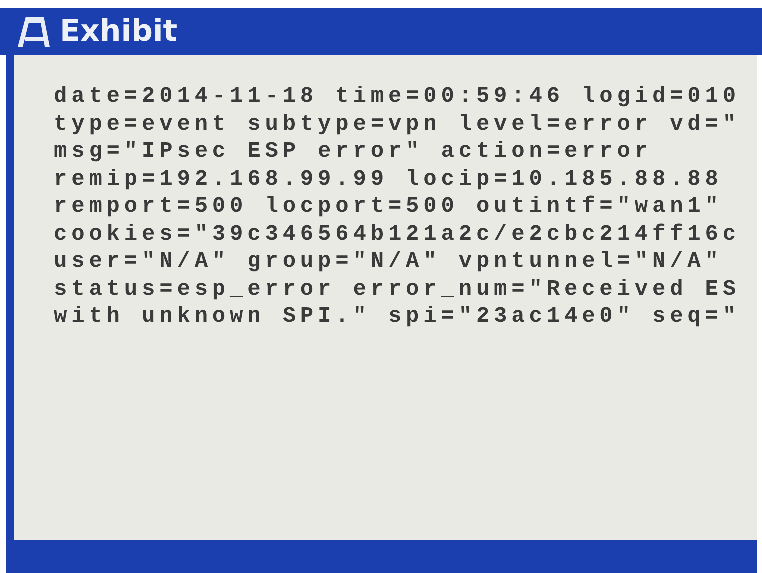  I want to click on window-title: Exhibit, so click(119, 31).